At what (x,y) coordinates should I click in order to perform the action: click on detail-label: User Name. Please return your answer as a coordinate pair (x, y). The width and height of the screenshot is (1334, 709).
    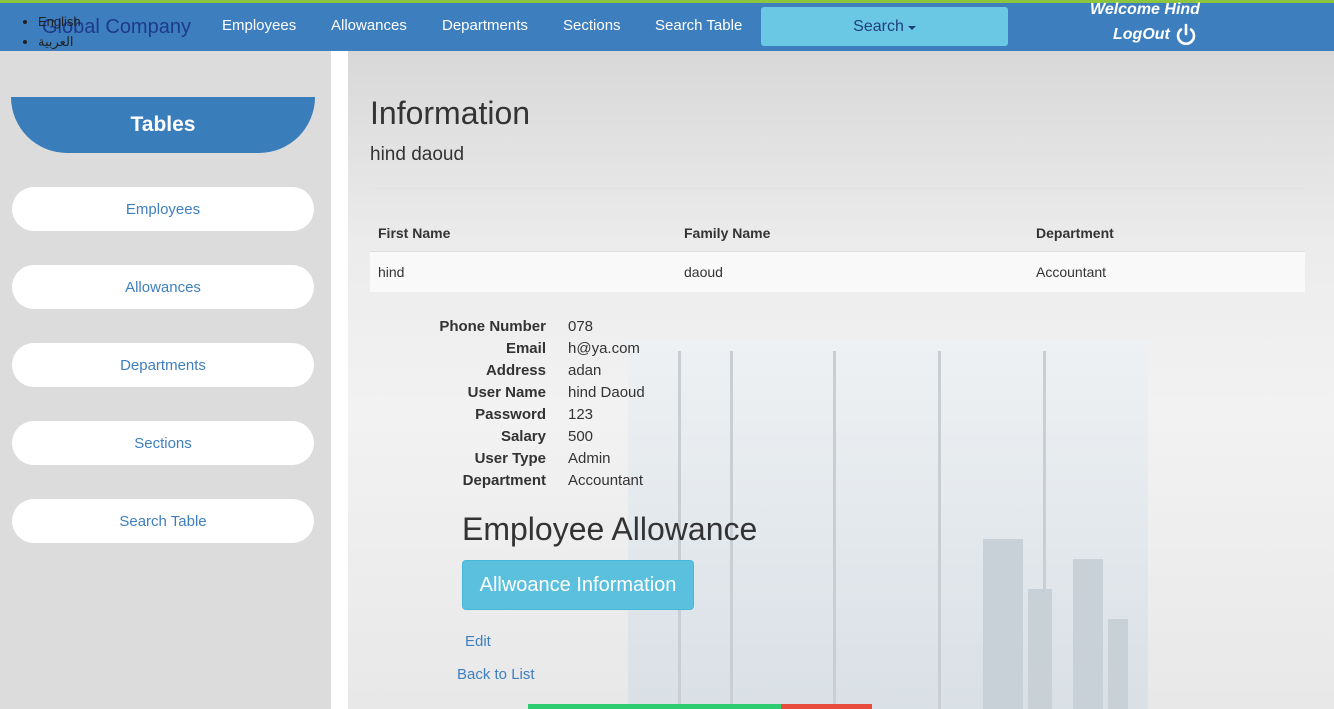
    Looking at the image, I should click on (506, 392).